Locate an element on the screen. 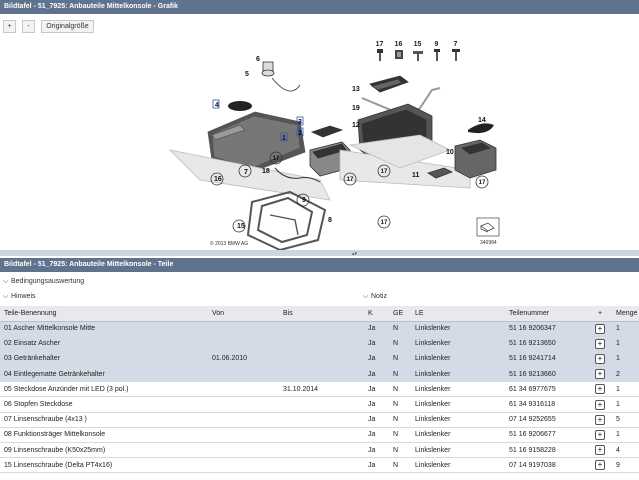 The width and height of the screenshot is (639, 480). hints-filter-toggle: ⌵ Hinweis is located at coordinates (19, 297).